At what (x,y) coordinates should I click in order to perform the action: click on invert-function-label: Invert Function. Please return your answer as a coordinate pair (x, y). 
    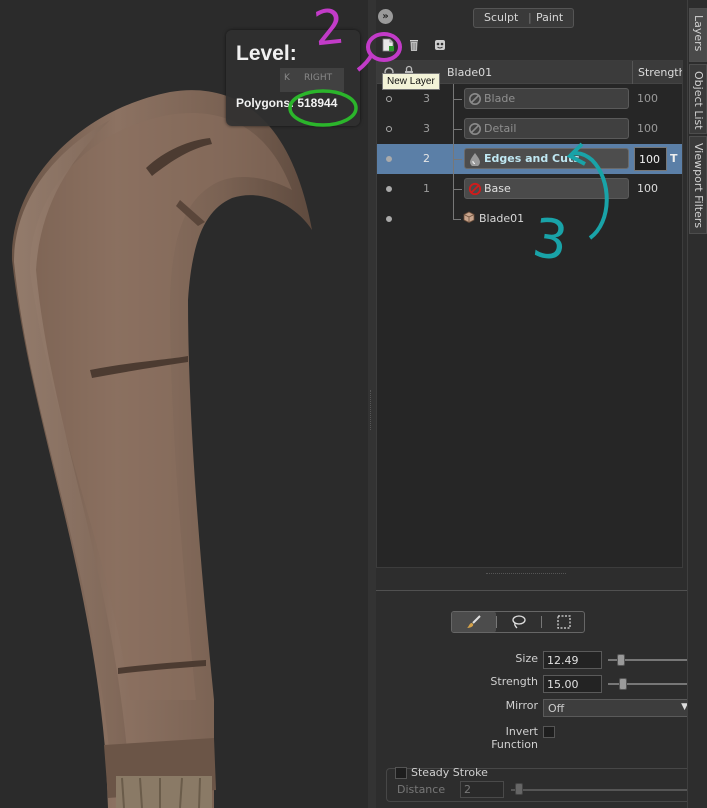
    Looking at the image, I should click on (514, 738).